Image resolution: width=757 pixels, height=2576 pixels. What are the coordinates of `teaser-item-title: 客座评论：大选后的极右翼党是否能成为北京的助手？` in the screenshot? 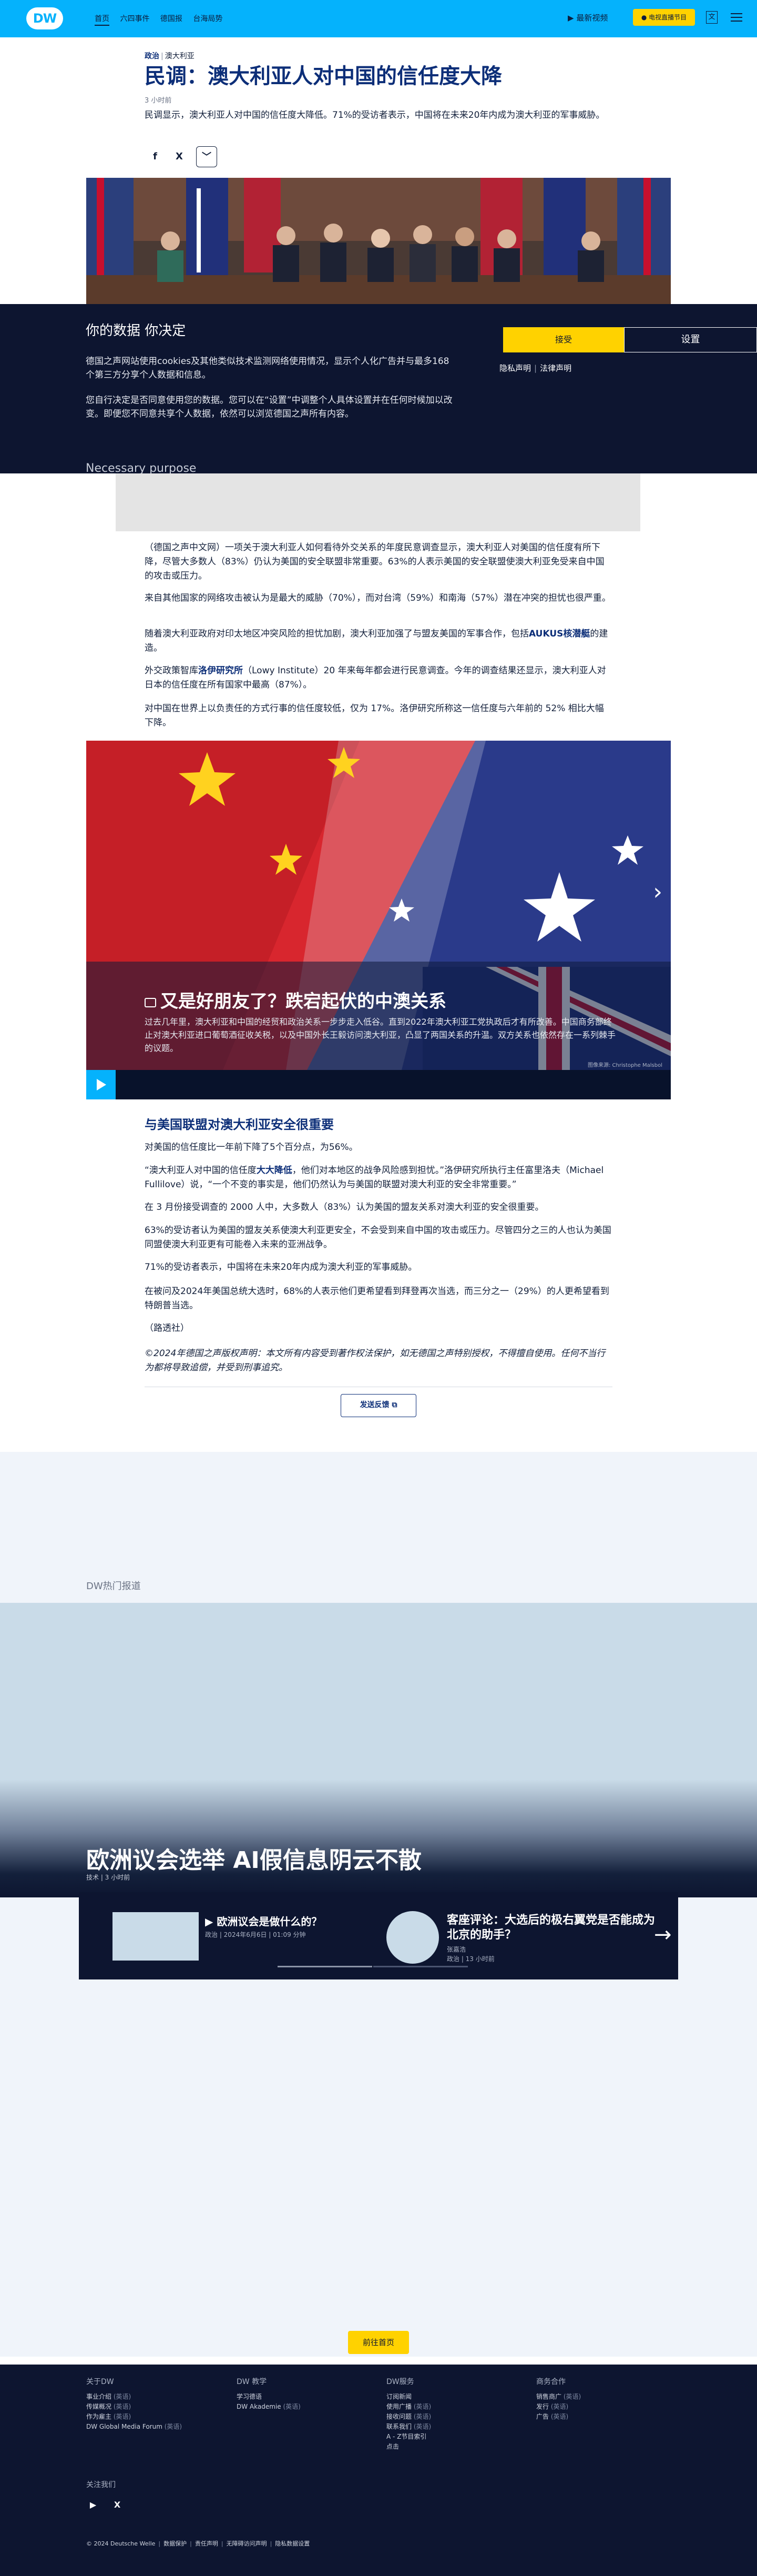 It's located at (552, 1928).